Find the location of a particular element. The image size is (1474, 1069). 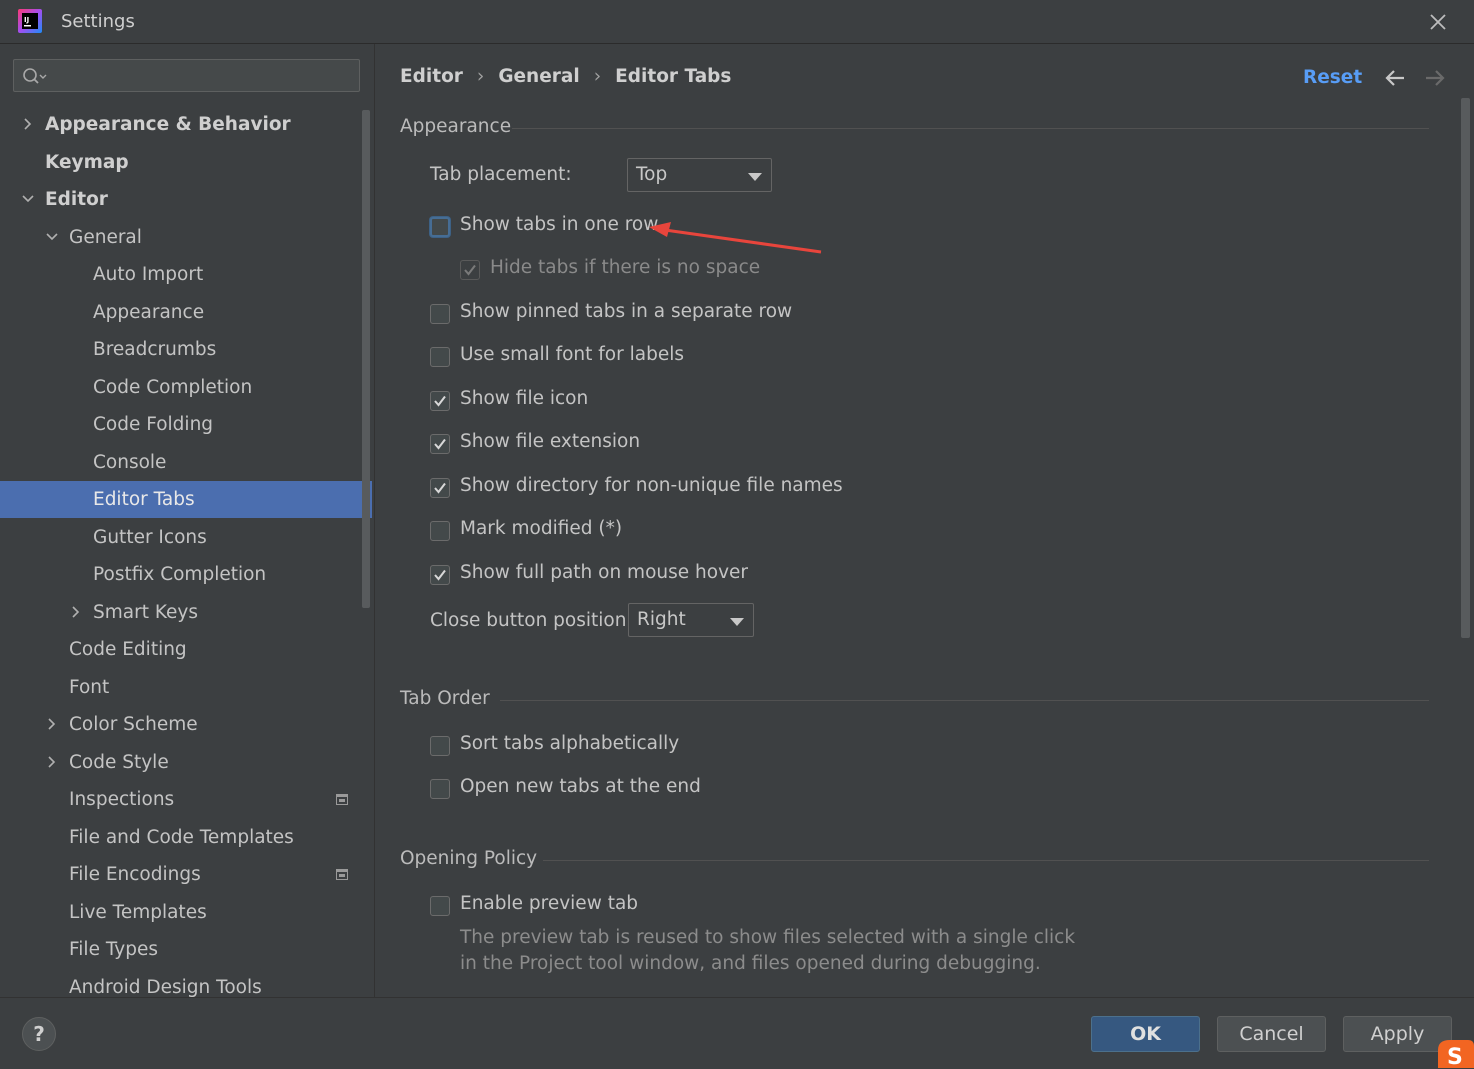

close-icon is located at coordinates (1438, 22).